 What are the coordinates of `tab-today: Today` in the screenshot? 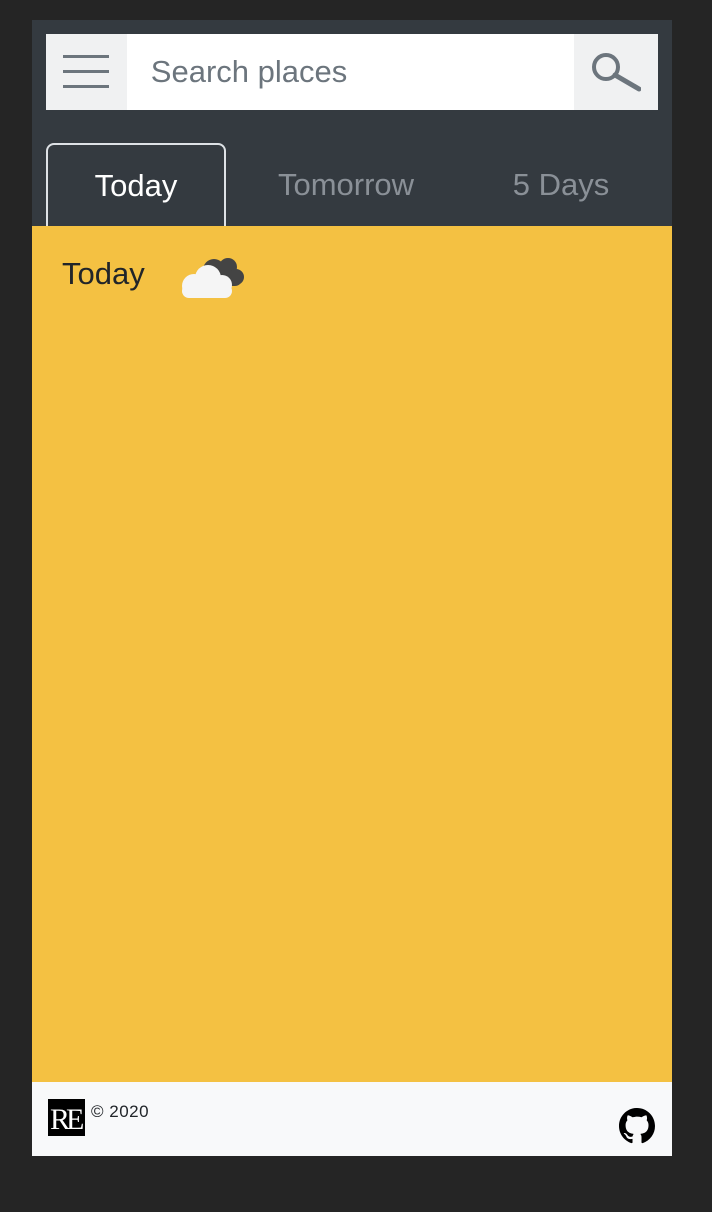 It's located at (136, 184).